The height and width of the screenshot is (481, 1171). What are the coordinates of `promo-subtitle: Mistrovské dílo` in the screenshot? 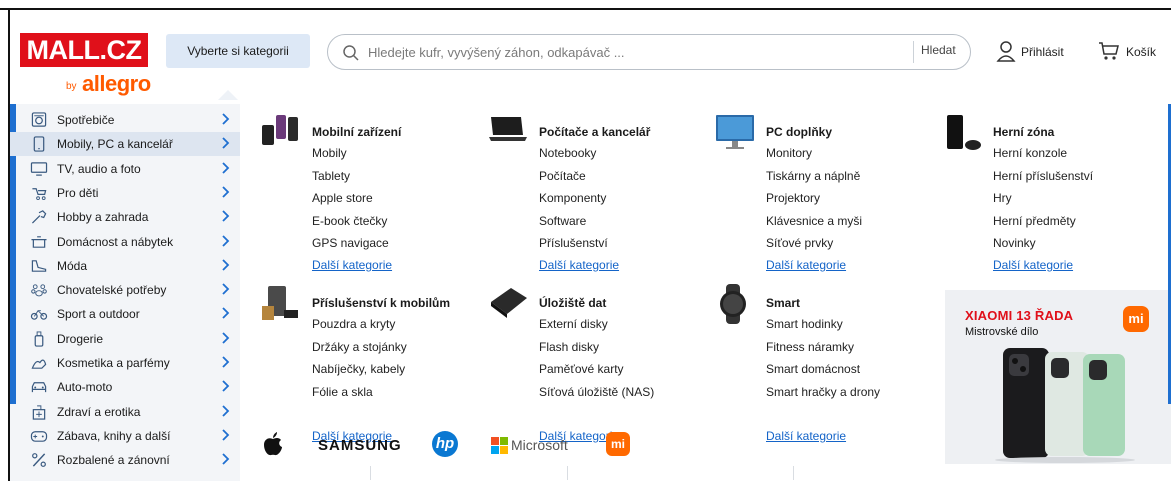 It's located at (1002, 332).